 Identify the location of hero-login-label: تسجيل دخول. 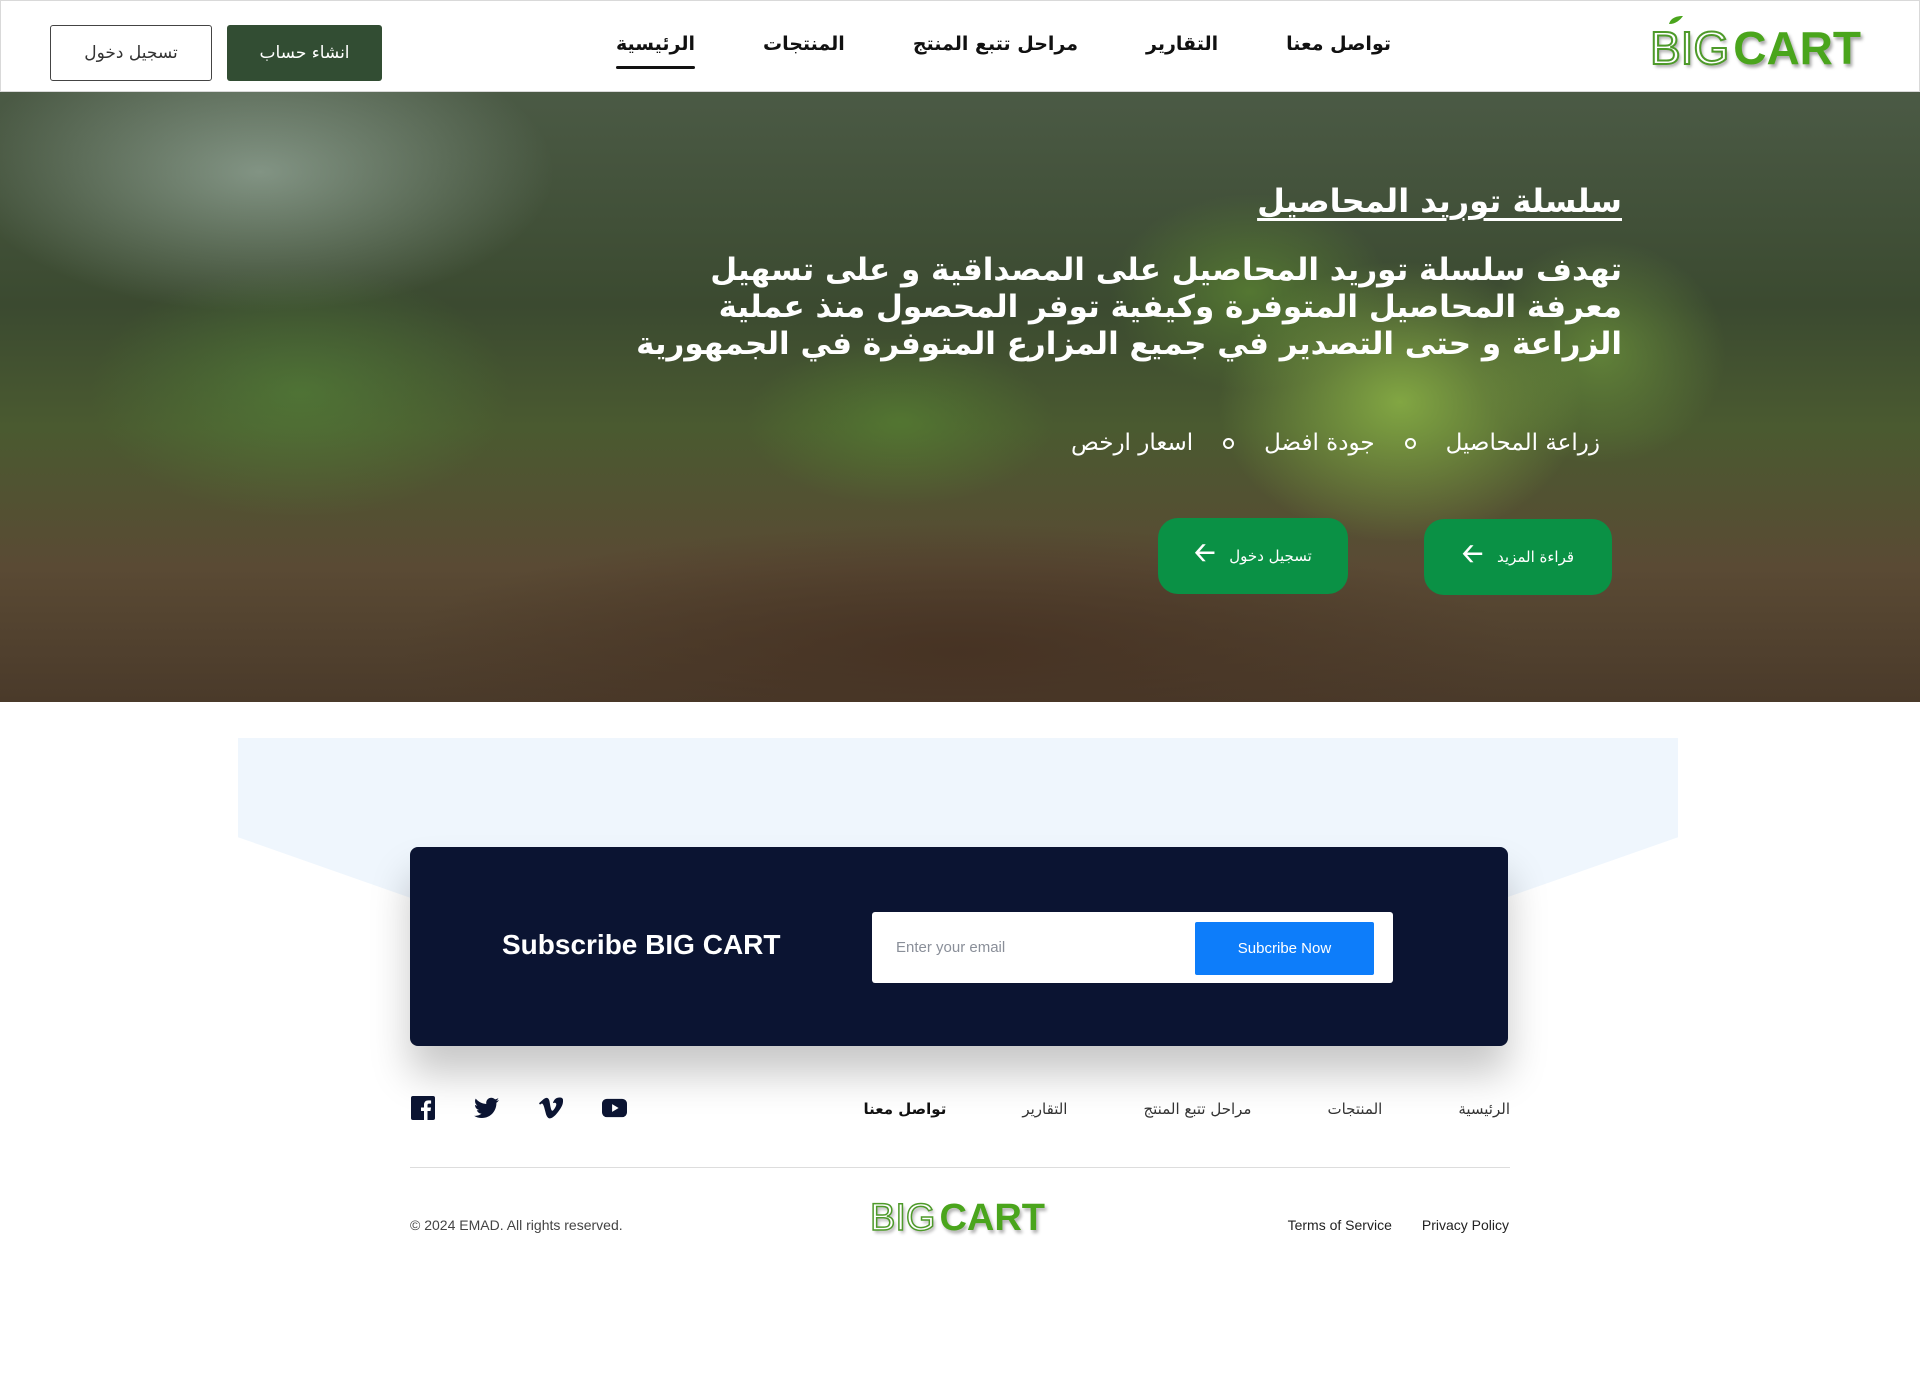
(1270, 556).